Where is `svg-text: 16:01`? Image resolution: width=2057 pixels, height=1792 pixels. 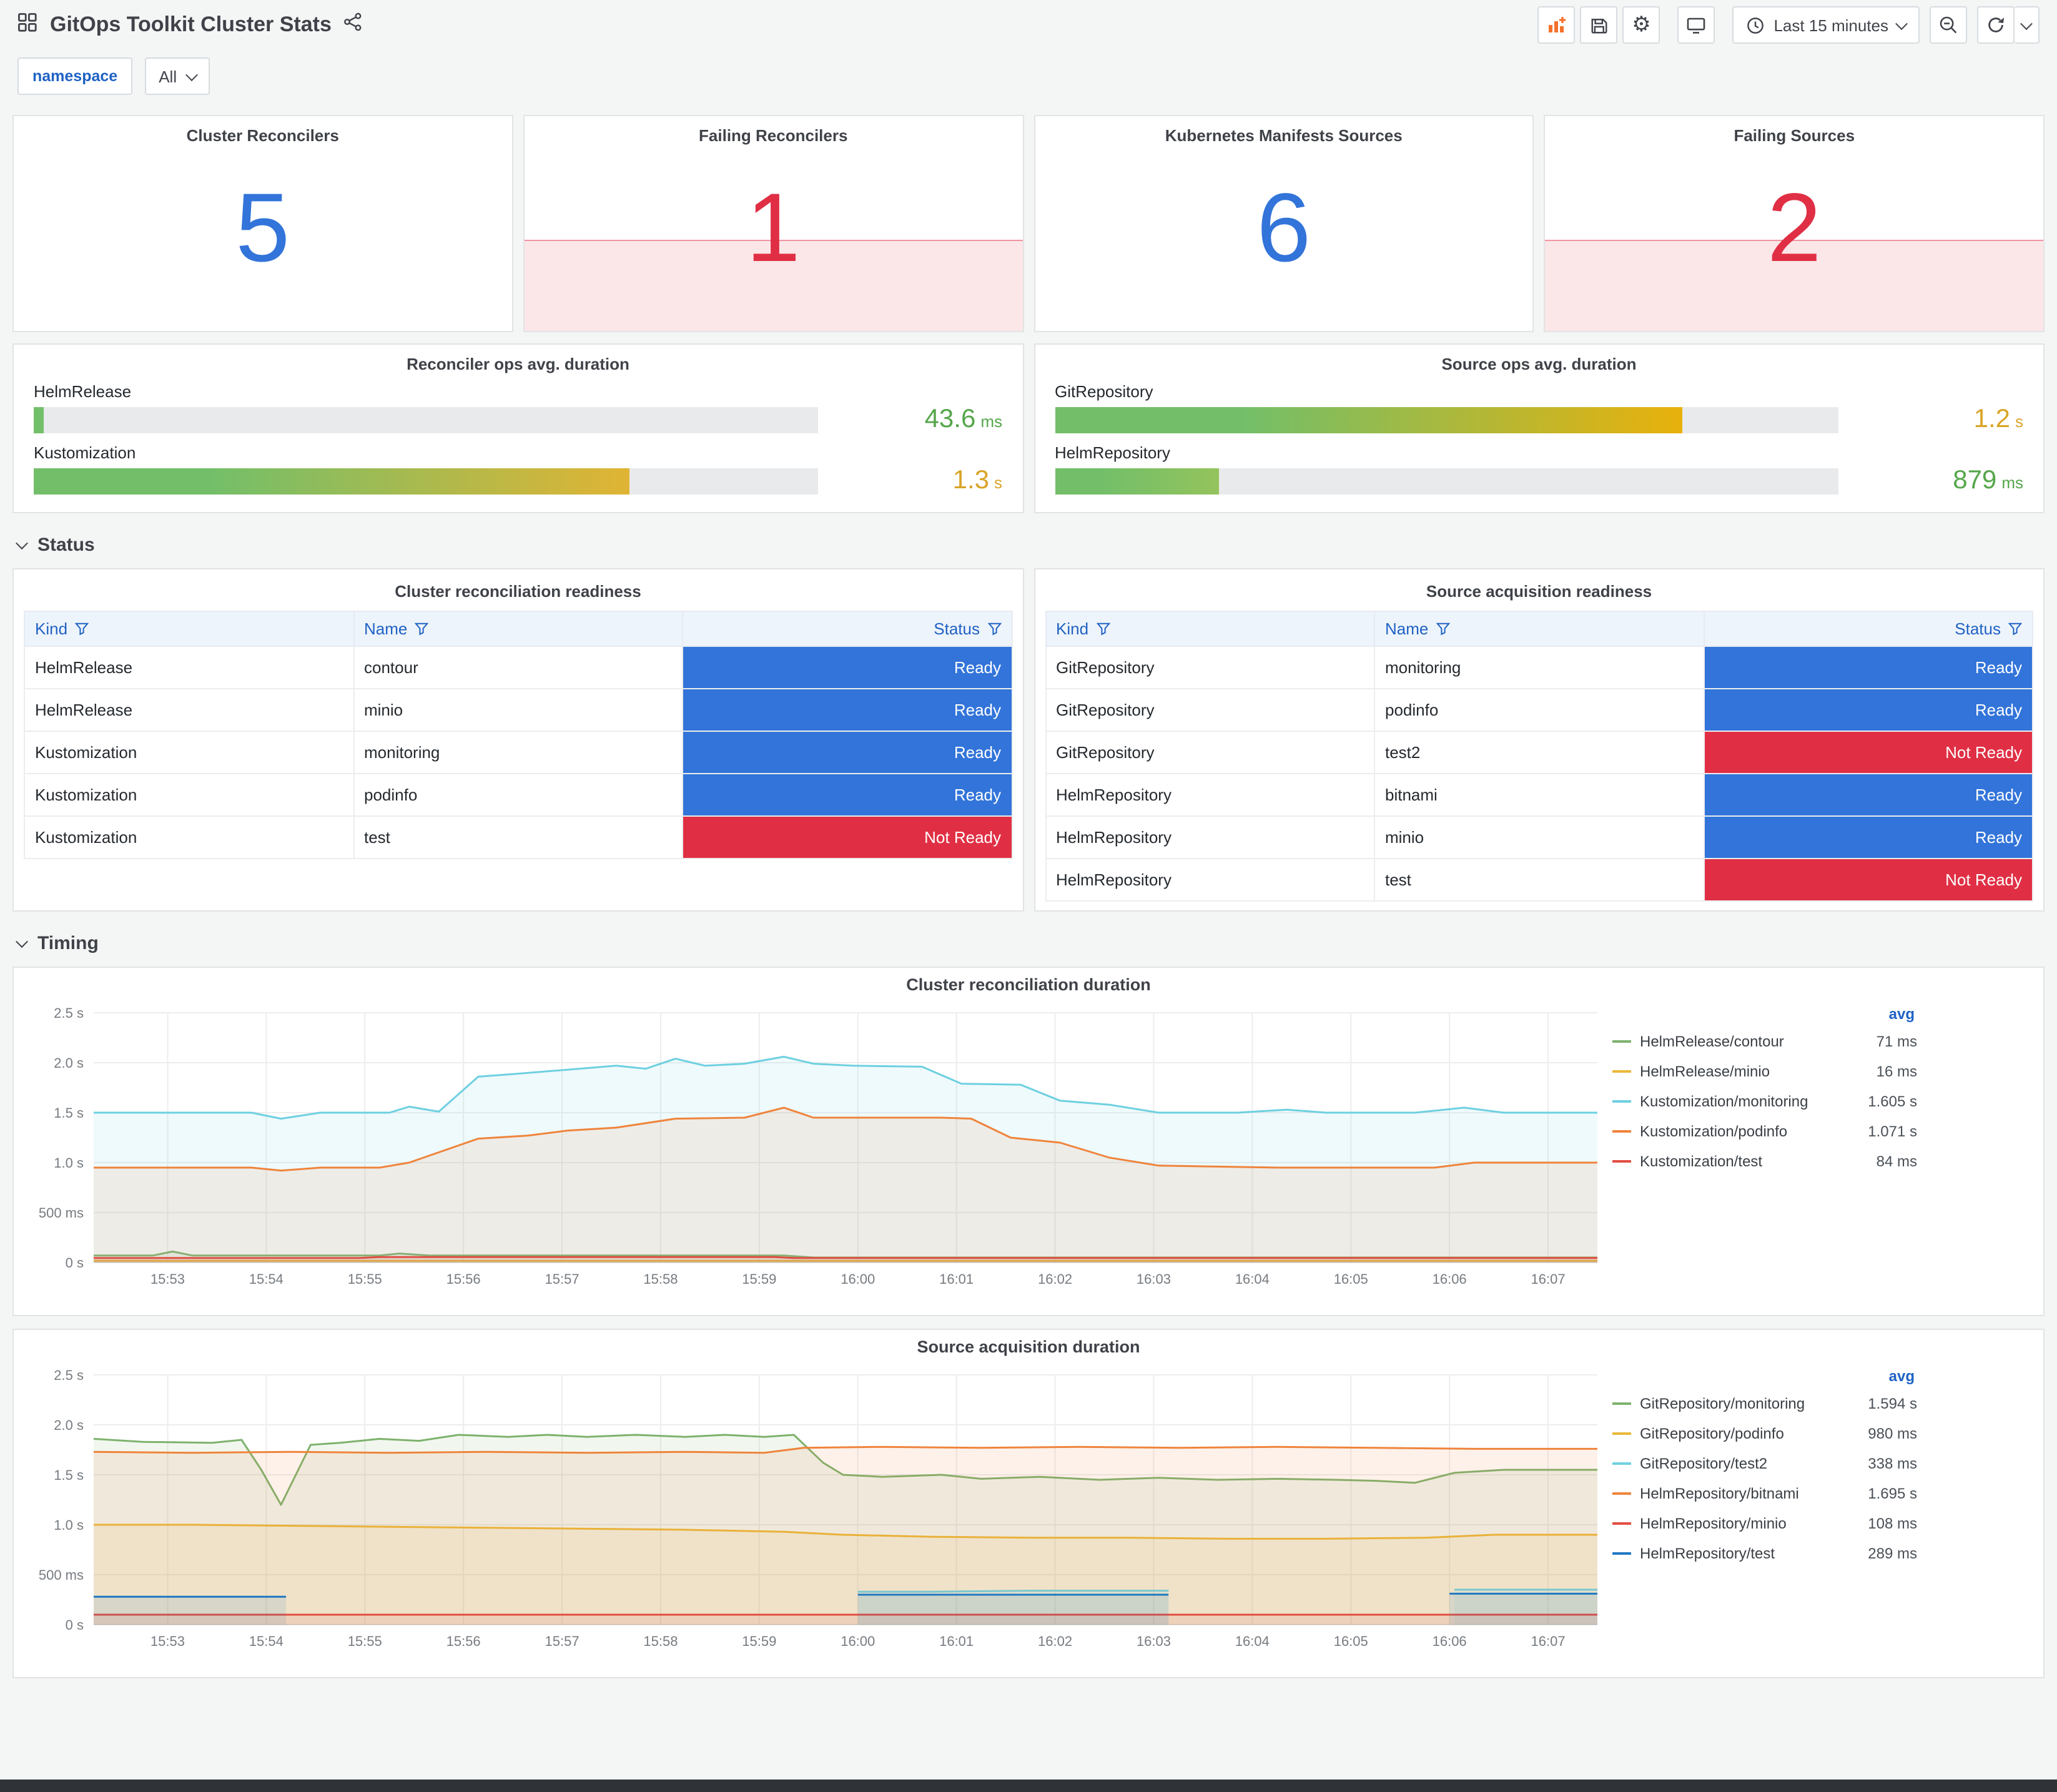 svg-text: 16:01 is located at coordinates (957, 1641).